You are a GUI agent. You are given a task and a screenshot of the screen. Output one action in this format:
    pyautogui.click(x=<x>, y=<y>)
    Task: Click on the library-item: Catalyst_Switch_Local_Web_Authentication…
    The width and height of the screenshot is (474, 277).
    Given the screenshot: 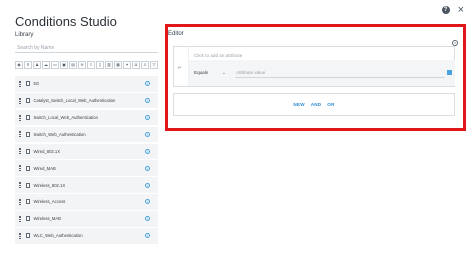 What is the action you would take?
    pyautogui.click(x=86, y=100)
    